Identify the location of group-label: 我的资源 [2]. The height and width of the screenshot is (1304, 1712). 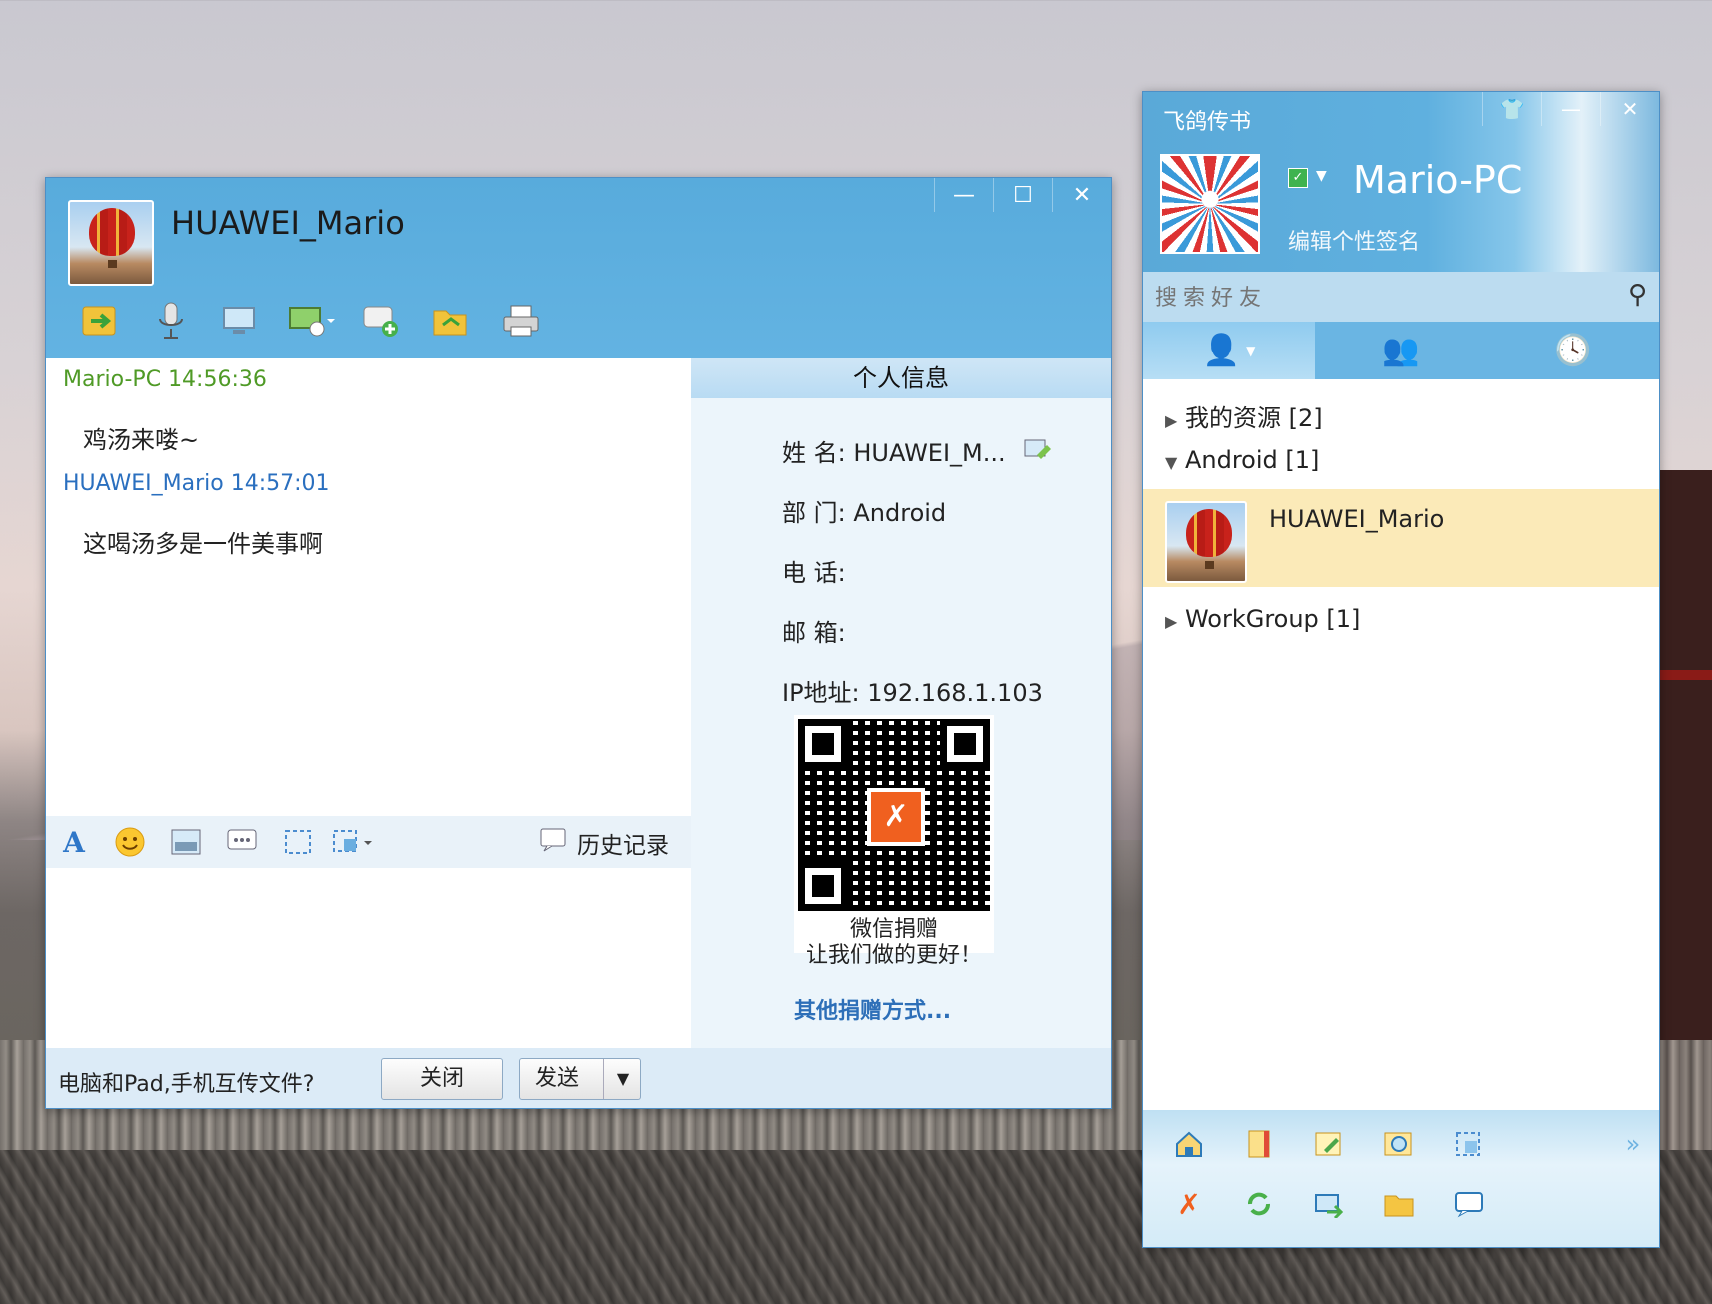
(1253, 418).